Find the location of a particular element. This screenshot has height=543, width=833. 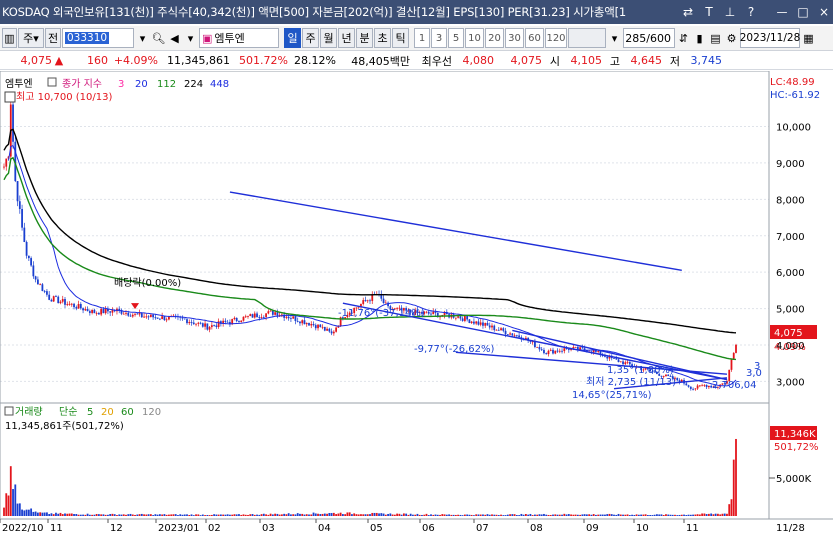

jeon-button: 전 is located at coordinates (53, 38).